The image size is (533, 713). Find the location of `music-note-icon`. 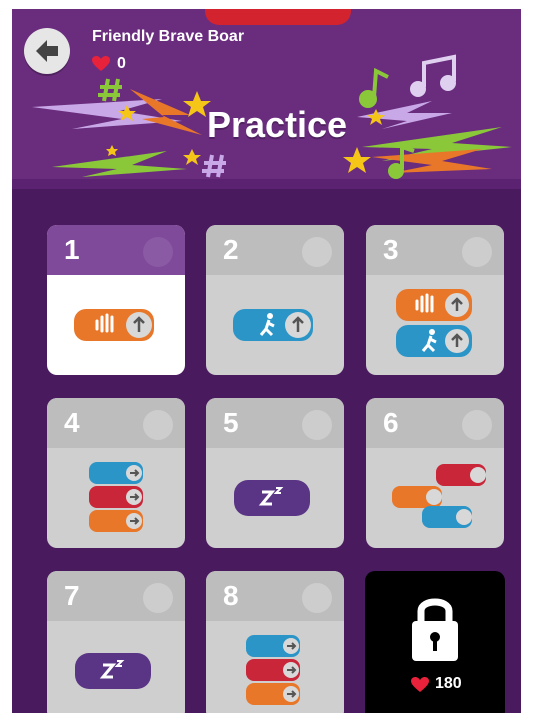

music-note-icon is located at coordinates (433, 75).